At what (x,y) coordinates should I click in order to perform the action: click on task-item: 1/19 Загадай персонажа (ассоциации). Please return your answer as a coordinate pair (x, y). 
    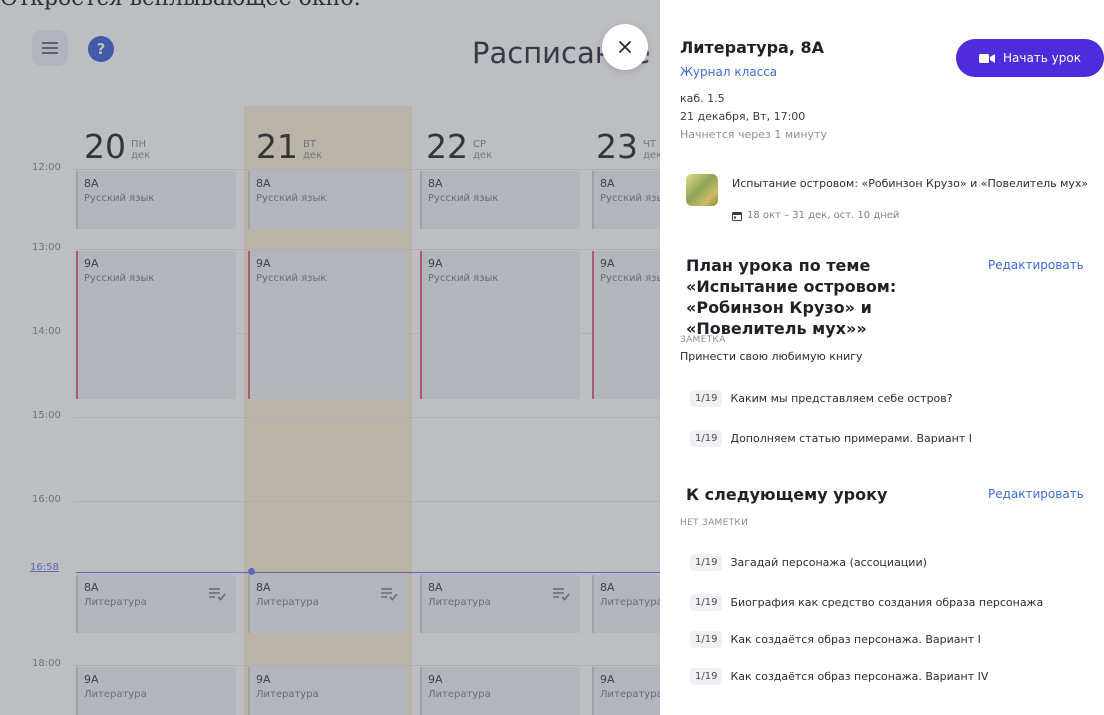
    Looking at the image, I should click on (808, 562).